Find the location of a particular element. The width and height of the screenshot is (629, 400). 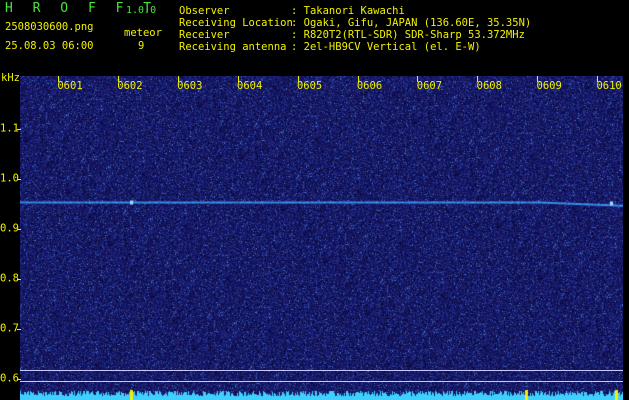

datetime: 25.08.03 06:00 is located at coordinates (49, 46).